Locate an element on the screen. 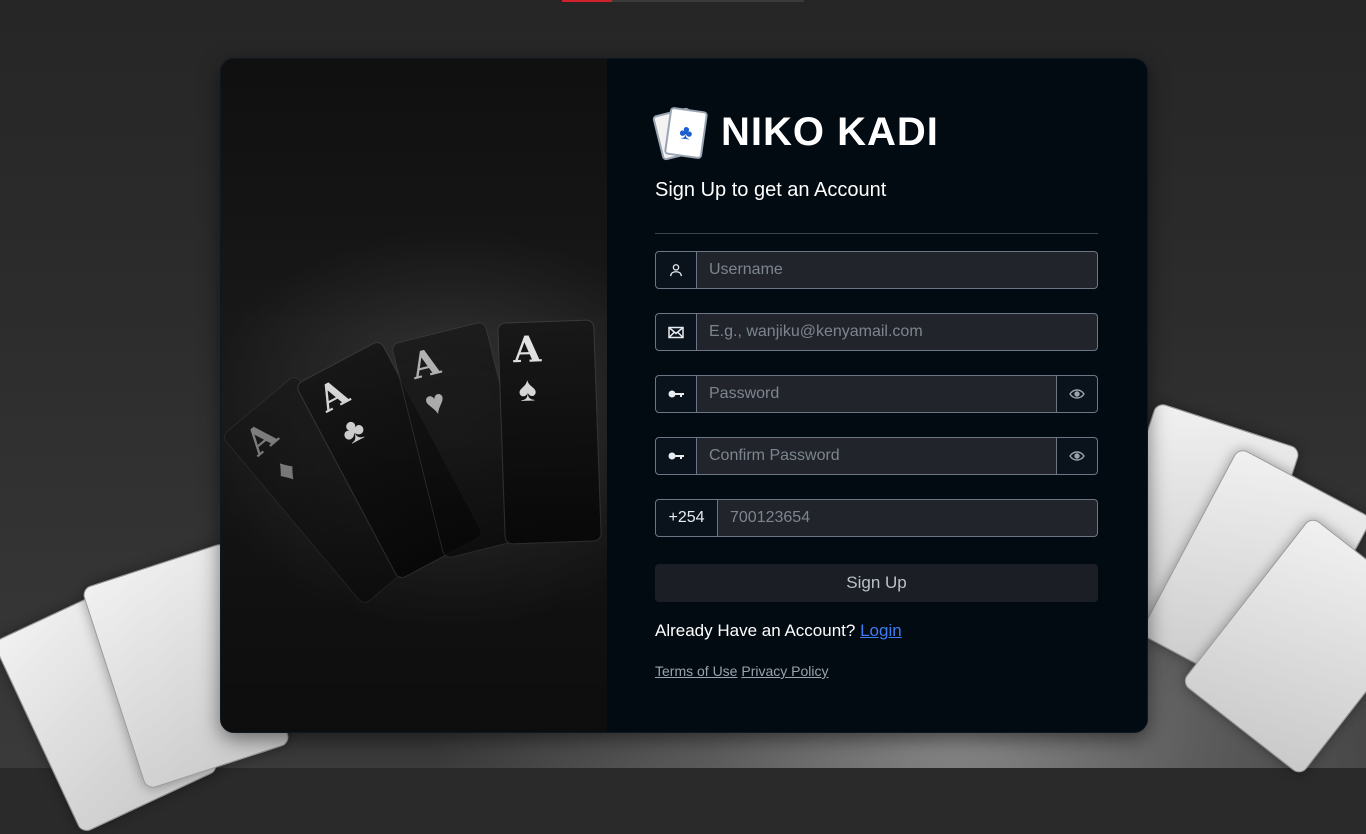 The image size is (1366, 834). already-text: Already Have an Account? is located at coordinates (755, 630).